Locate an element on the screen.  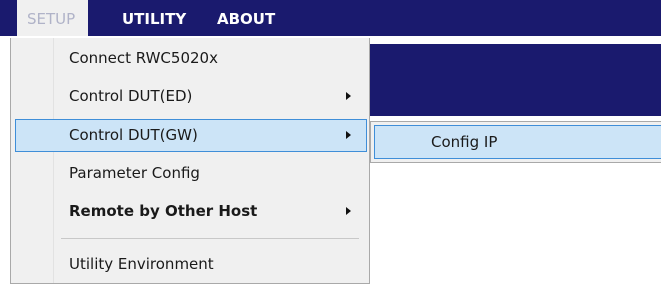
menu-item-parameter-config: Parameter Config is located at coordinates (191, 173).